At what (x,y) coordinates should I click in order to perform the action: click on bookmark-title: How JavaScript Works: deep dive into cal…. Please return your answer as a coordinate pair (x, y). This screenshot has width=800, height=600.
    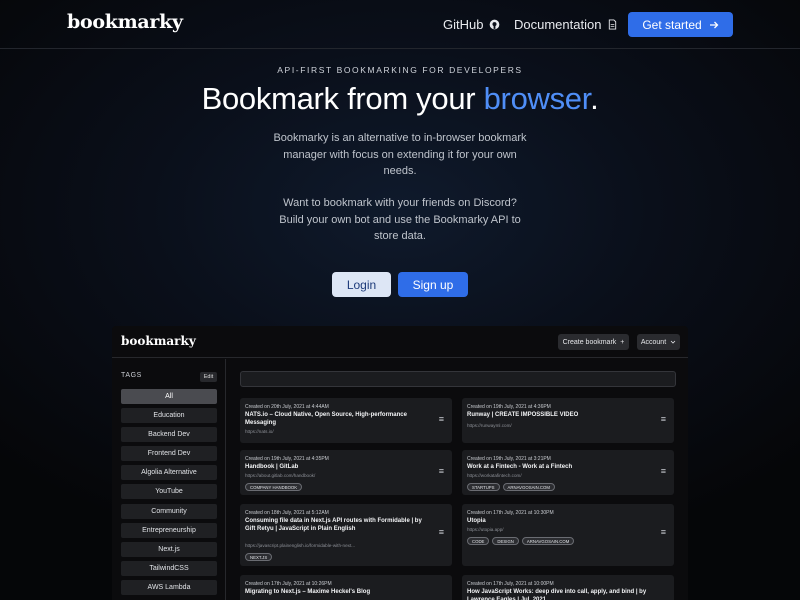
    Looking at the image, I should click on (559, 594).